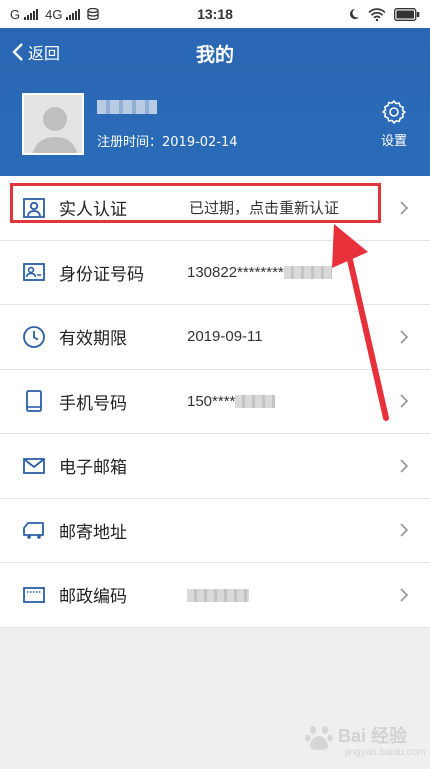 The width and height of the screenshot is (430, 769). I want to click on face-id-icon, so click(34, 207).